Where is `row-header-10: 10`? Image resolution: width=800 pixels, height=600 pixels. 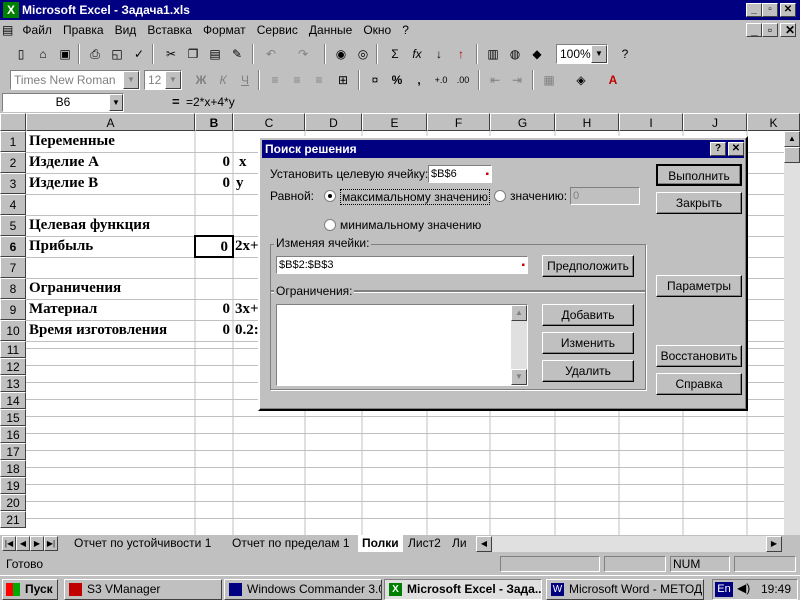
row-header-10: 10 is located at coordinates (13, 330).